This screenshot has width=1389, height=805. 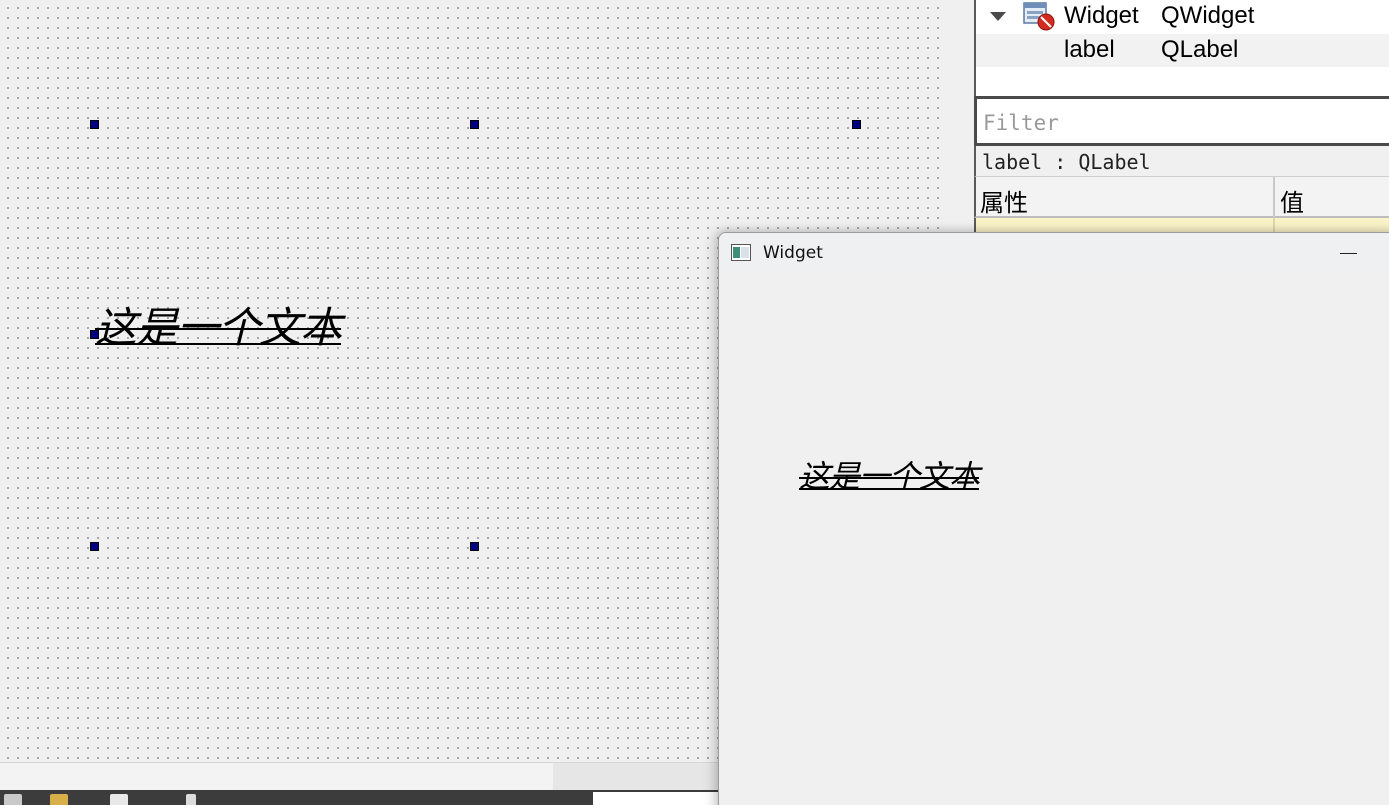 What do you see at coordinates (1178, 123) in the screenshot?
I see `filter-input` at bounding box center [1178, 123].